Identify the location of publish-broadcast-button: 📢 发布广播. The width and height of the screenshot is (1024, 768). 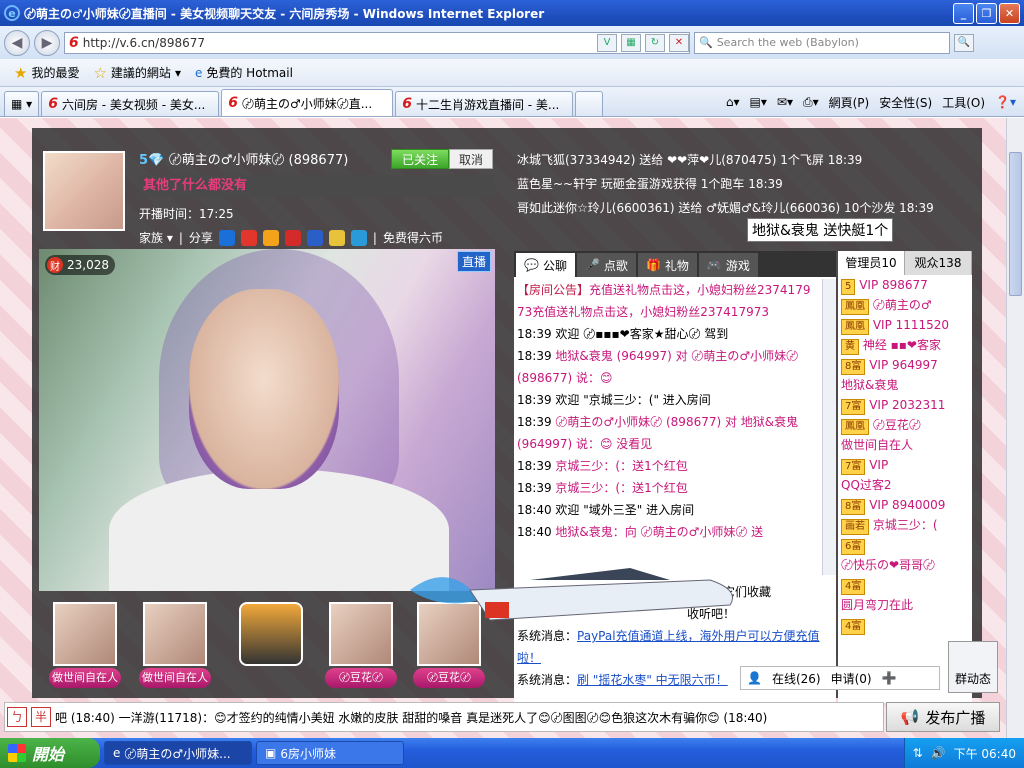
(943, 717).